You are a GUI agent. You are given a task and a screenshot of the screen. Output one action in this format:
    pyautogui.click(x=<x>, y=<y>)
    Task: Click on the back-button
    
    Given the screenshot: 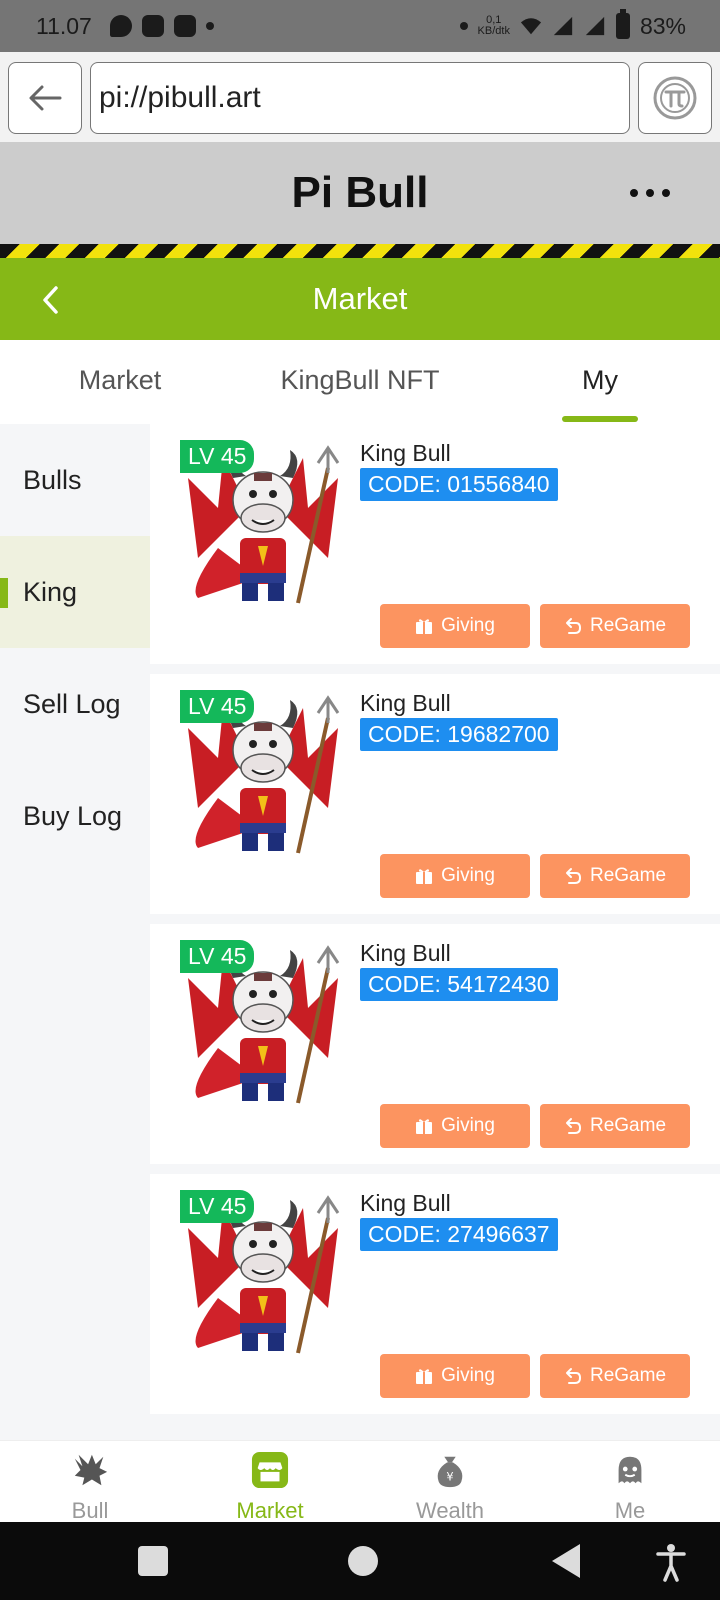 What is the action you would take?
    pyautogui.click(x=50, y=300)
    